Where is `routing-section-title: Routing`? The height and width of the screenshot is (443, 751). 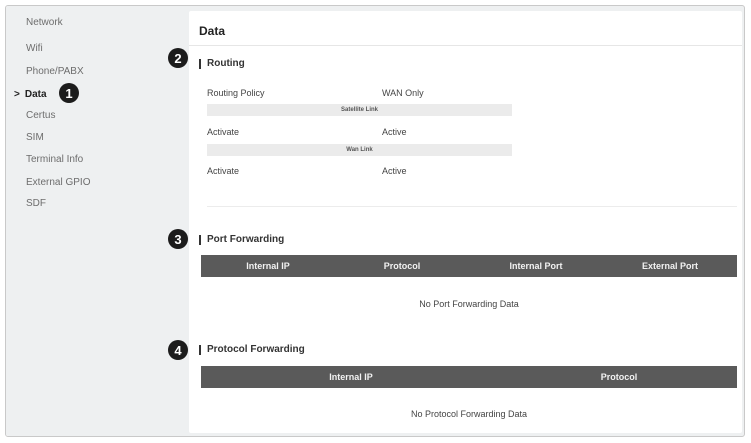
routing-section-title: Routing is located at coordinates (222, 64).